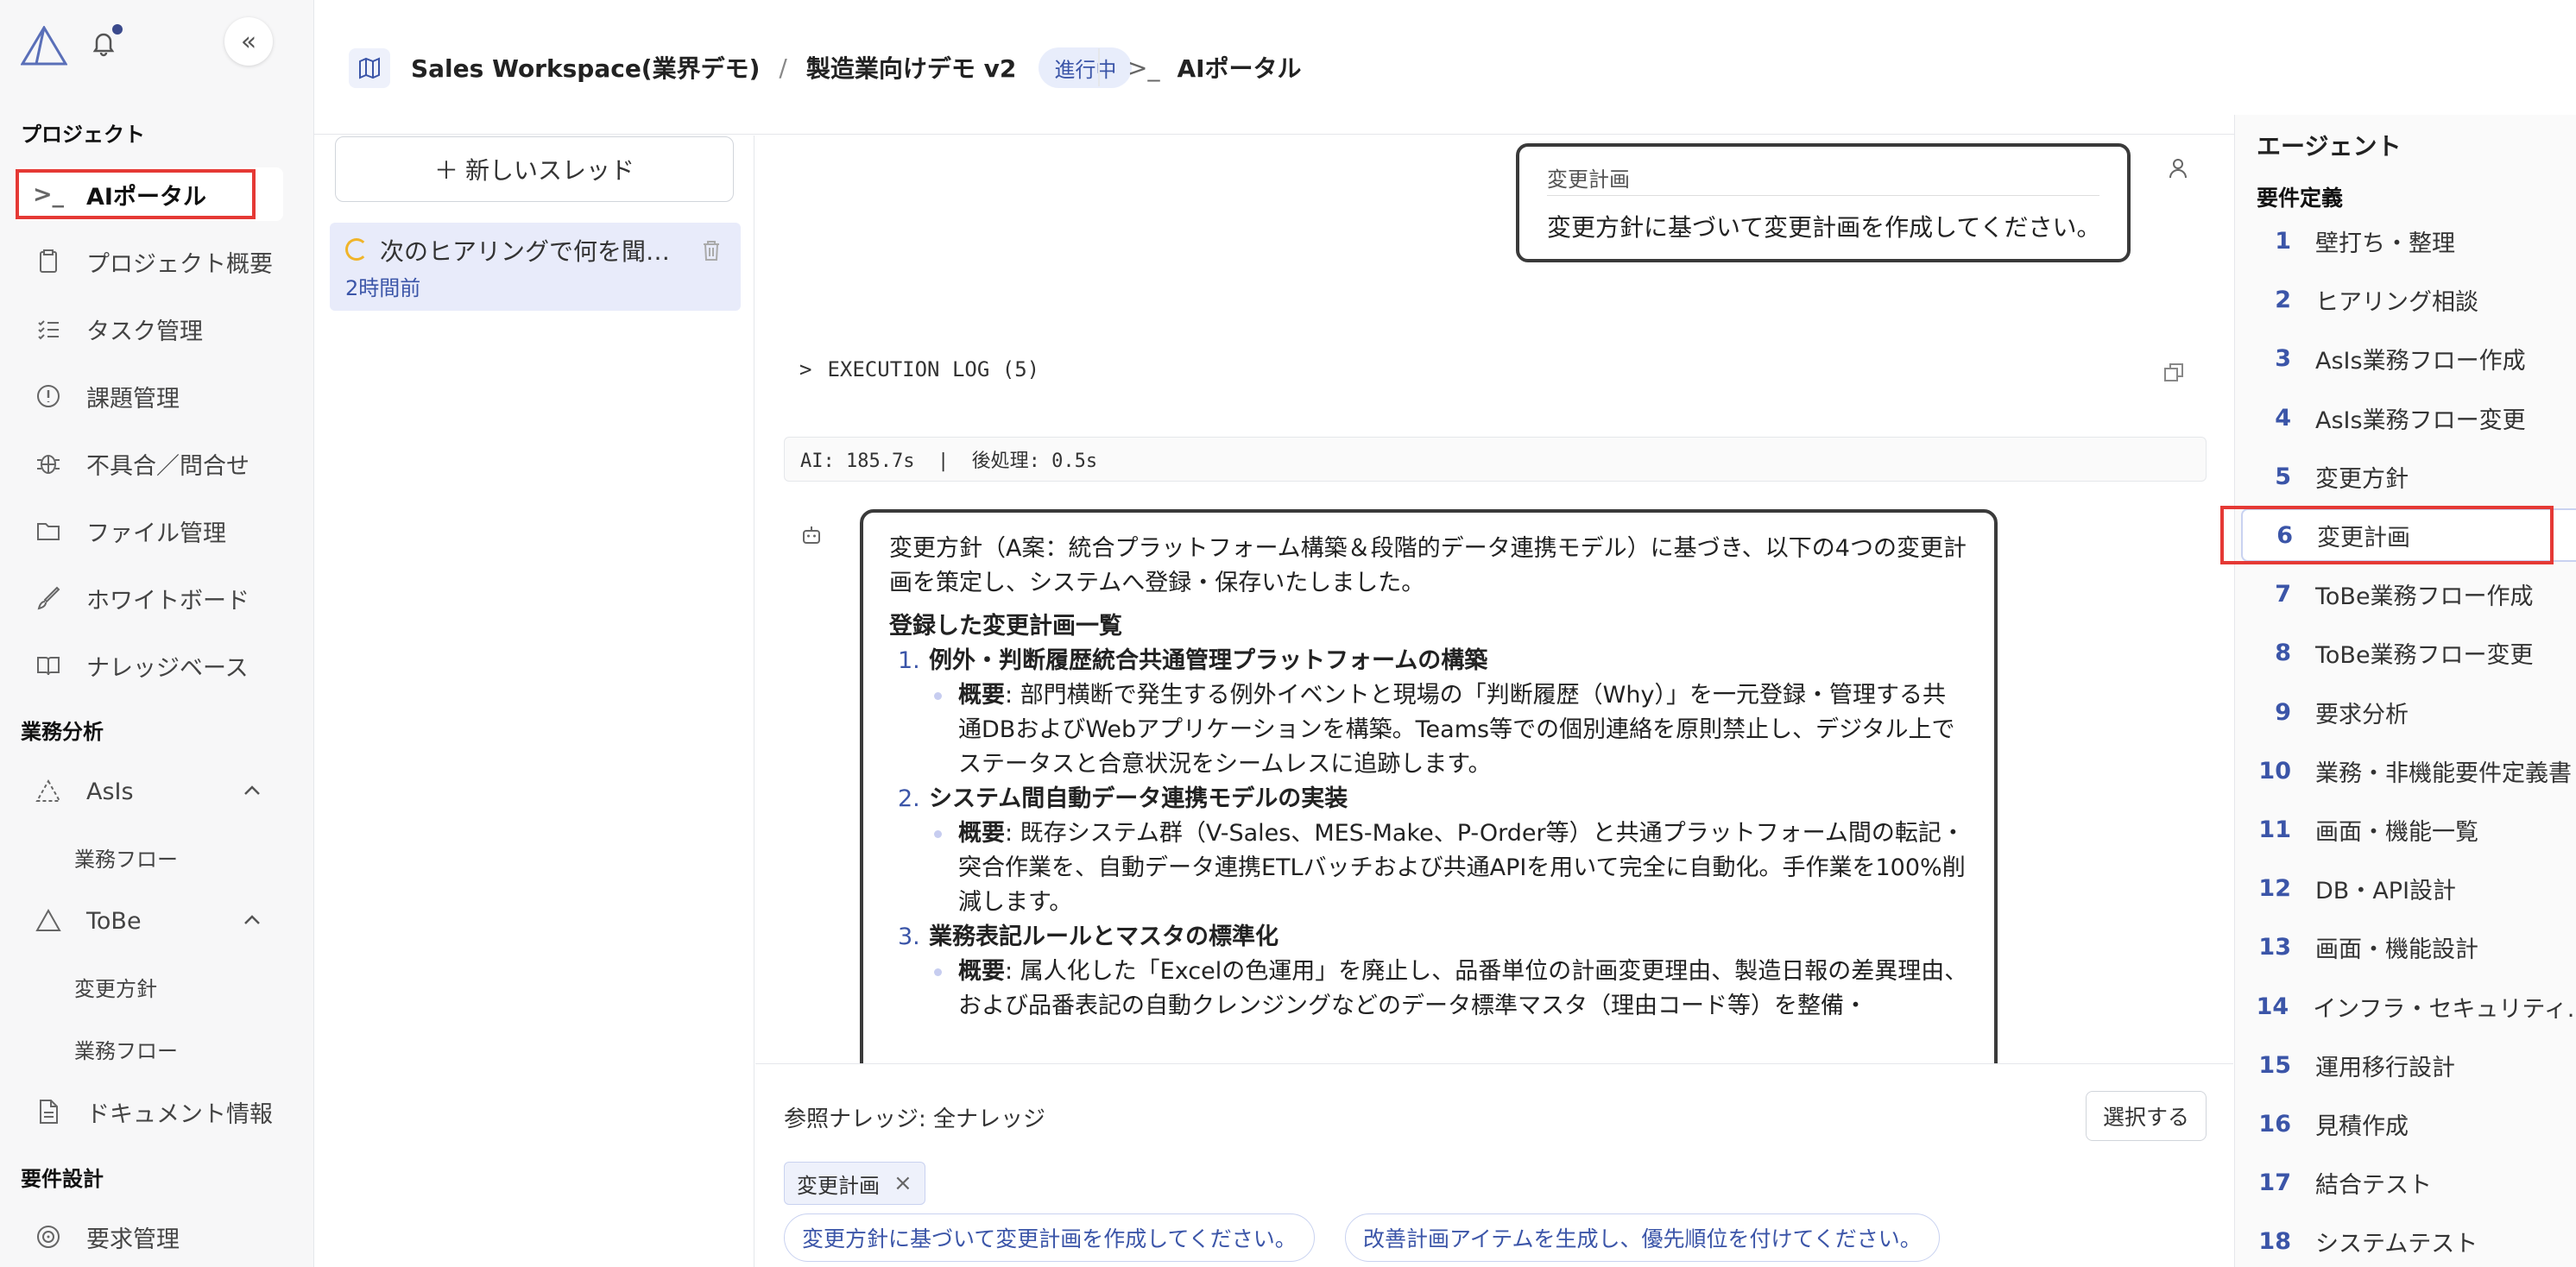 This screenshot has height=1267, width=2576. Describe the element at coordinates (148, 598) in the screenshot. I see `sidebar-item-whiteboard: ホワイトボード` at that location.